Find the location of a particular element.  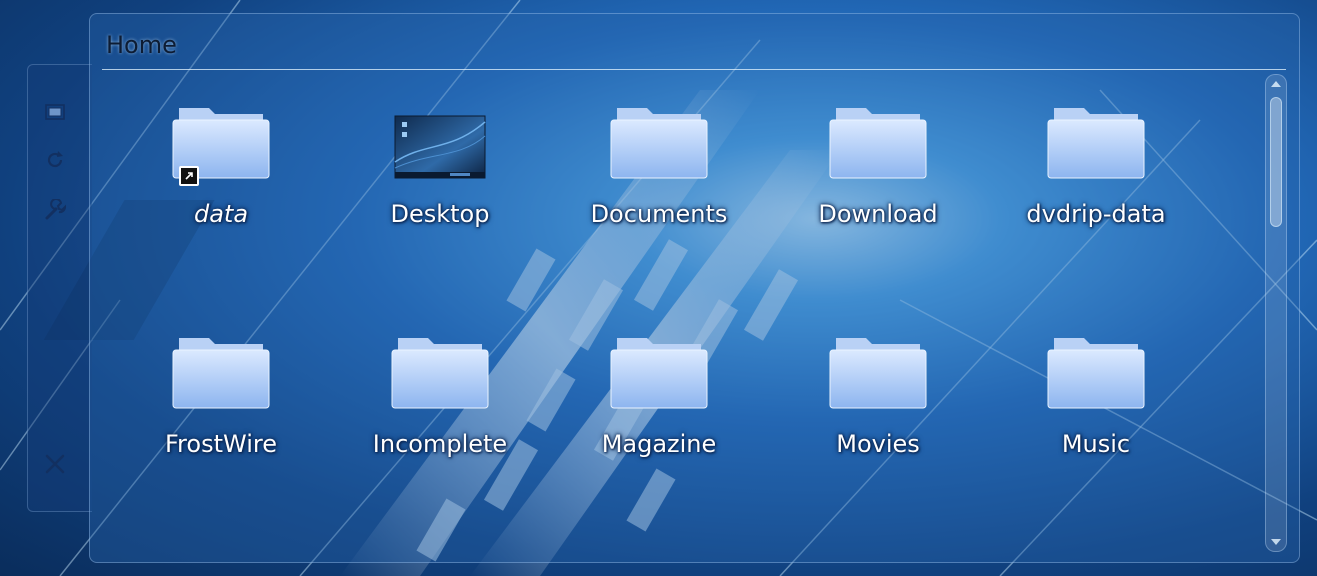

file-item-dvdrip-data: dvdrip-data is located at coordinates (1096, 166).